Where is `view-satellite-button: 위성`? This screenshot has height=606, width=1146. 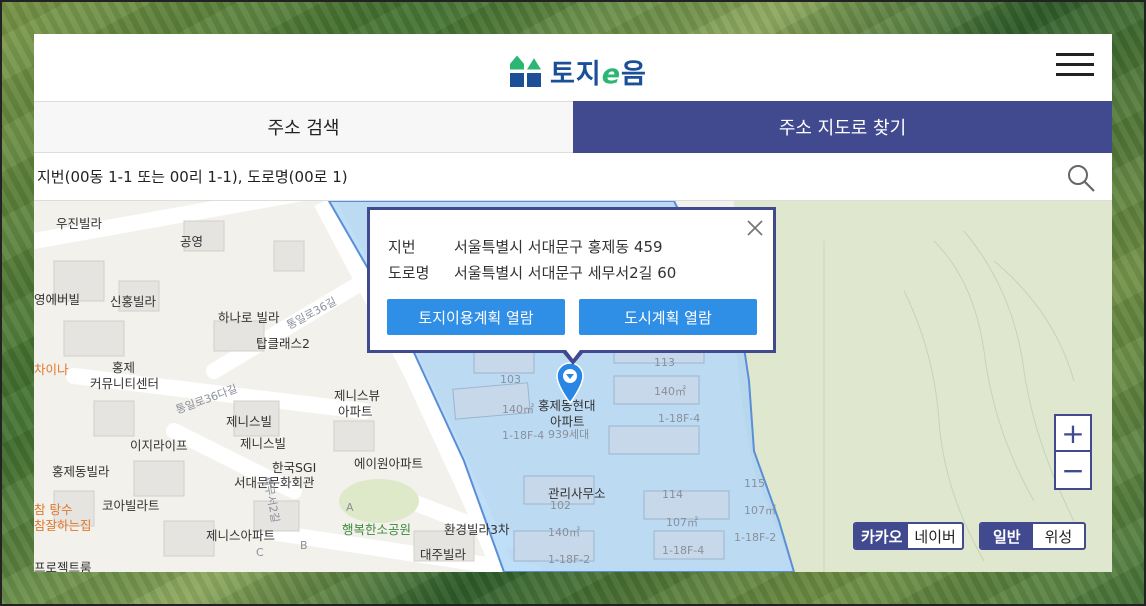
view-satellite-button: 위성 is located at coordinates (1059, 536).